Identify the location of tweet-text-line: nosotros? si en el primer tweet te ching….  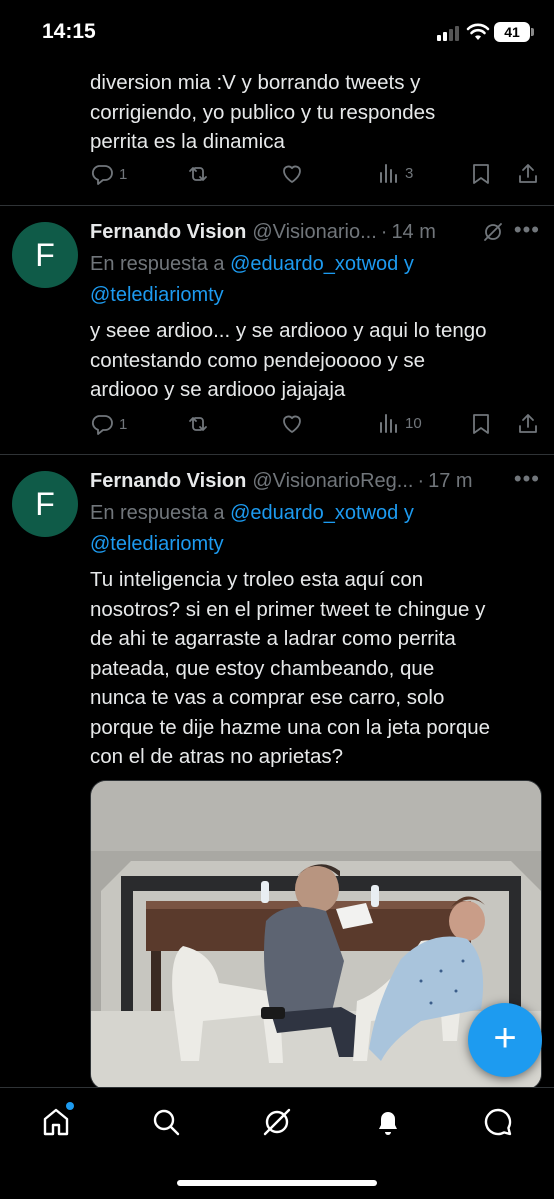
(288, 609).